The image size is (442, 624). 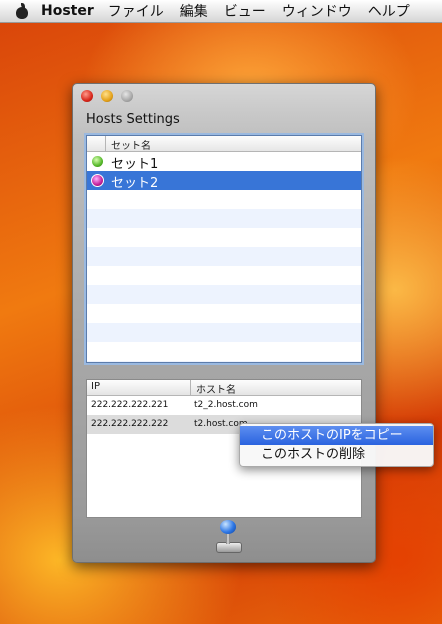 I want to click on ip-column-header: IP, so click(x=95, y=386).